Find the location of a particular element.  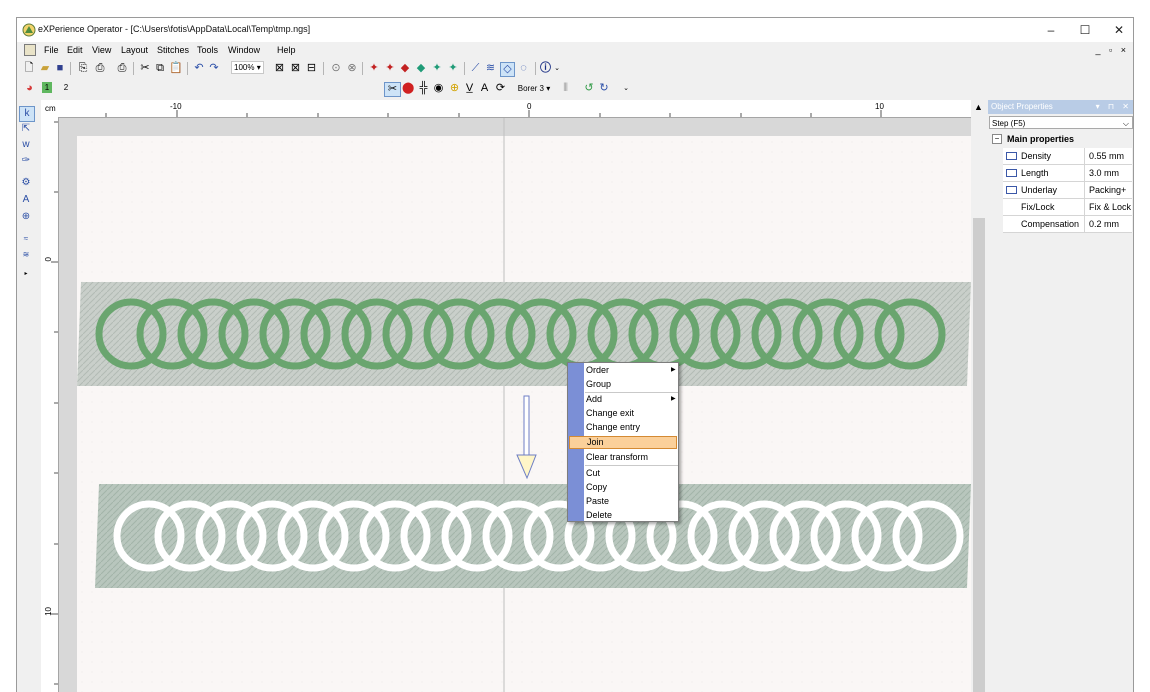

needle-icon: ⊕ is located at coordinates (454, 88).